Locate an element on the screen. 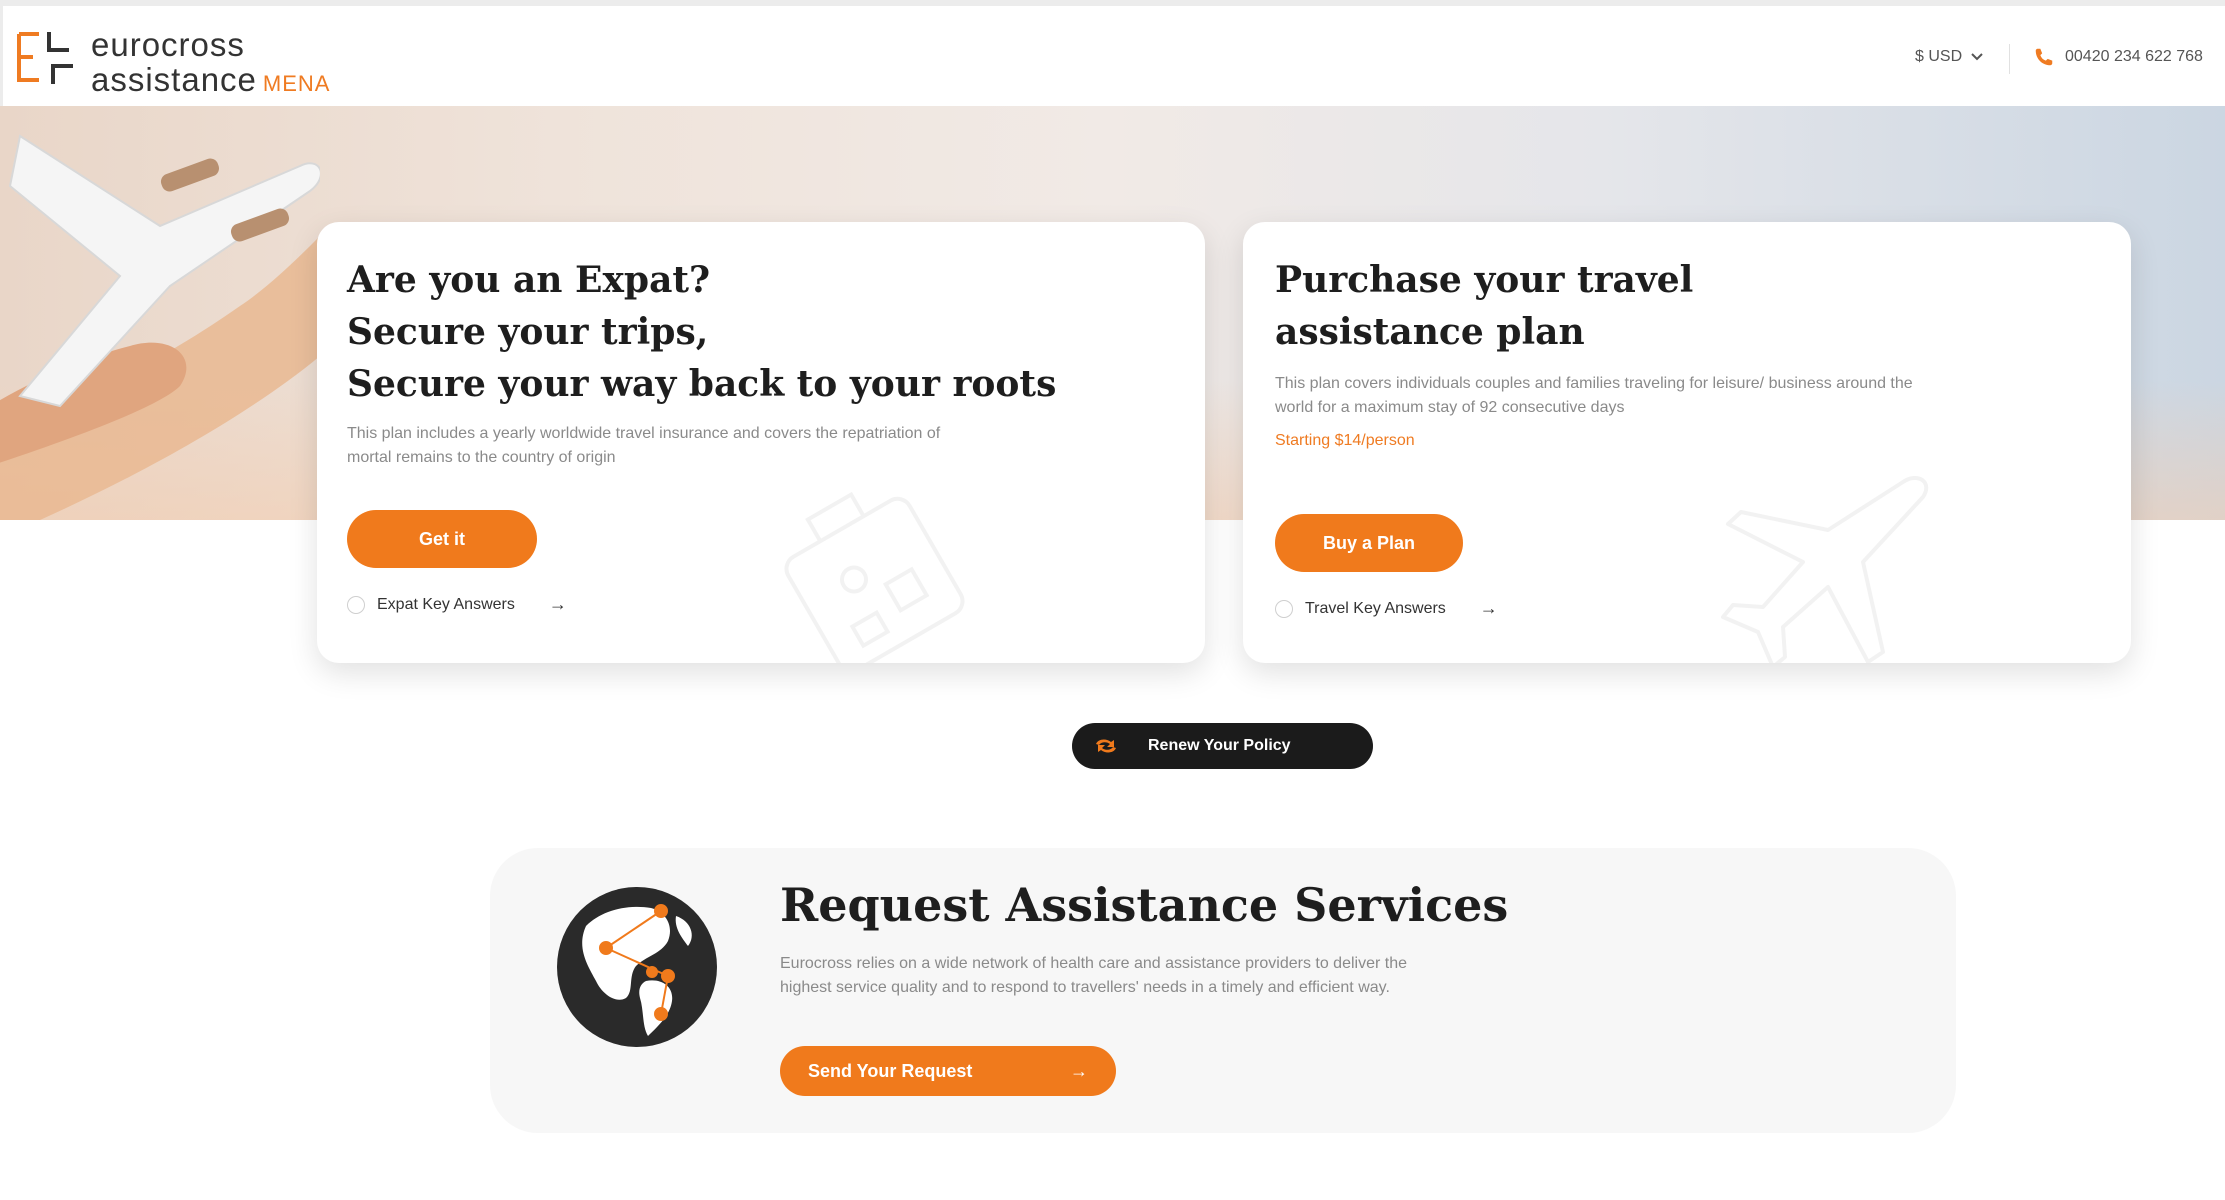 This screenshot has width=2225, height=1200. globe-icon is located at coordinates (637, 967).